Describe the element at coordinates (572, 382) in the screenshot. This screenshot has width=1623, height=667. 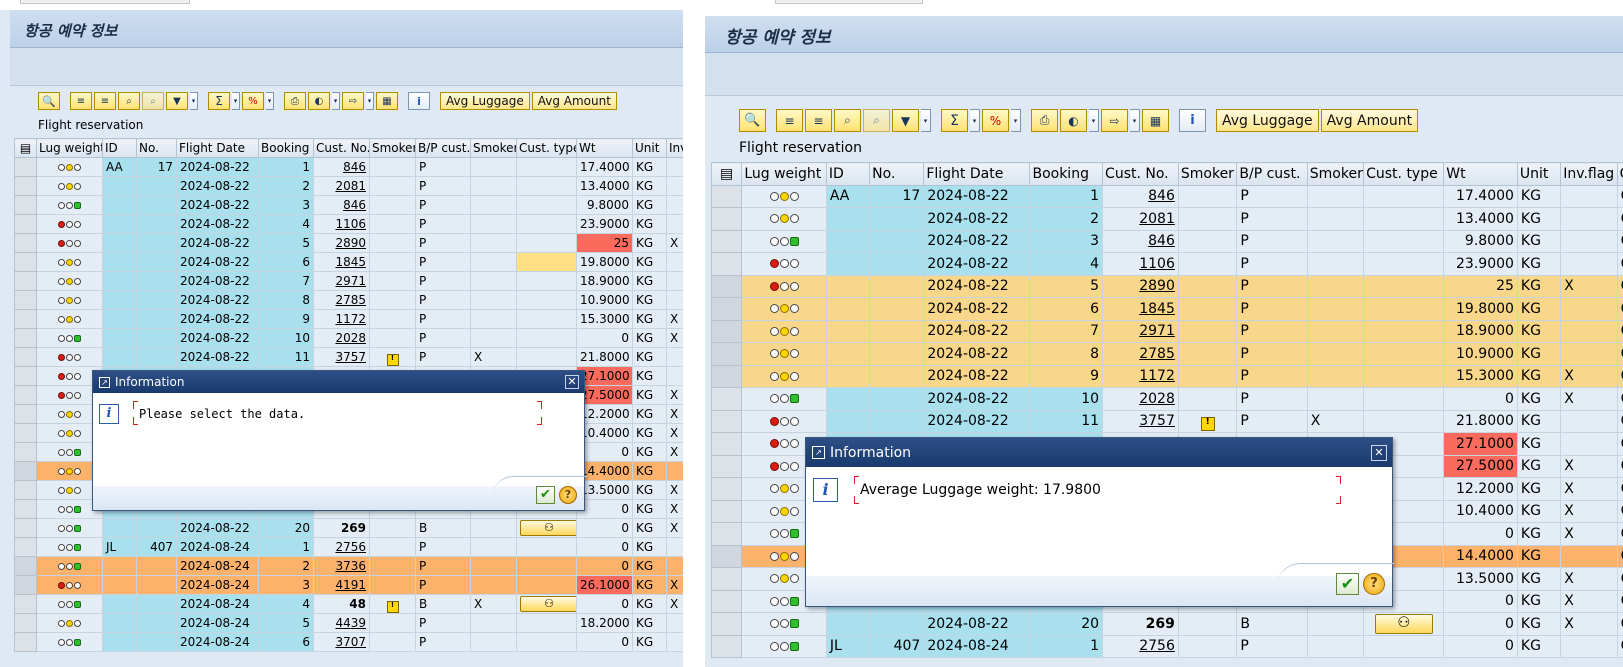
I see `close-icon: ✕` at that location.